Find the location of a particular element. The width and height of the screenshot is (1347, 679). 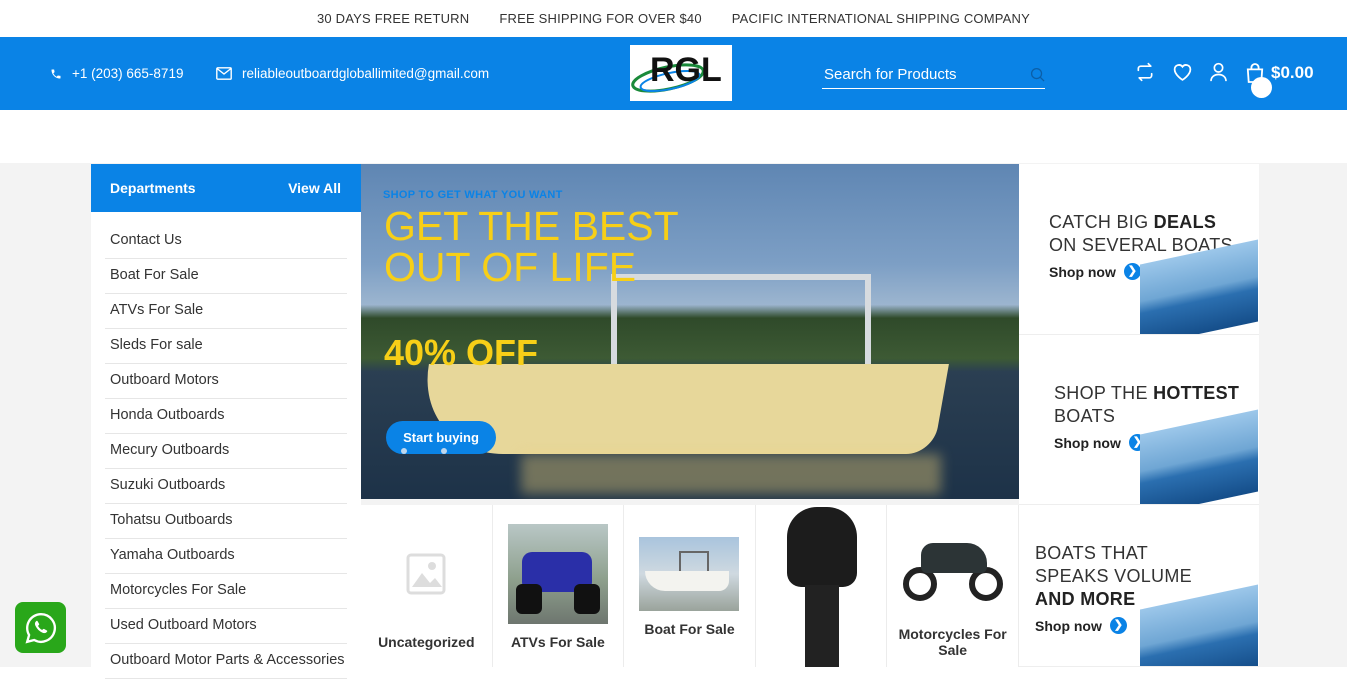

category-name: Motorcycles For Sale is located at coordinates (952, 642).